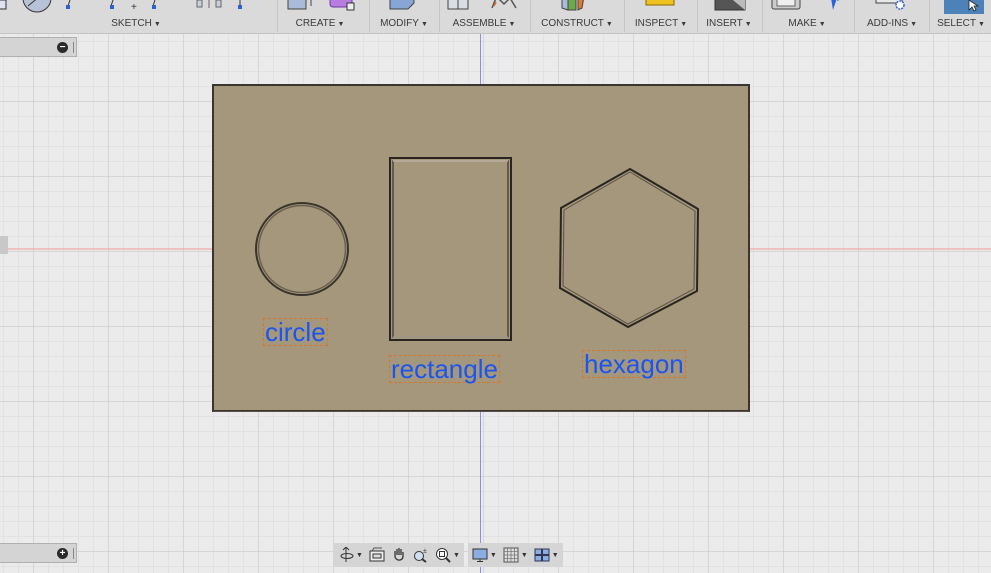  I want to click on select-cursor-icon, so click(961, 8).